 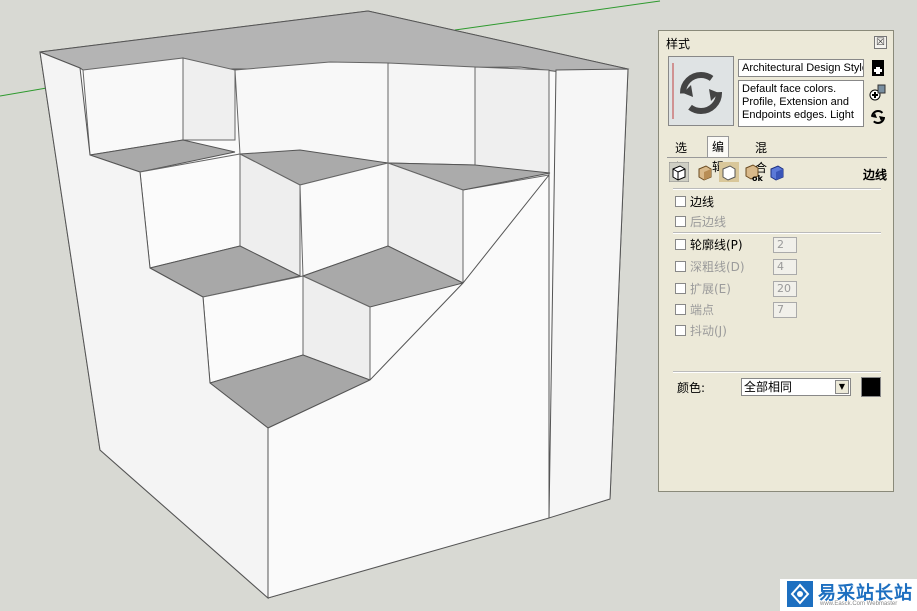 I want to click on option-back-edges: 后边线, so click(x=700, y=222).